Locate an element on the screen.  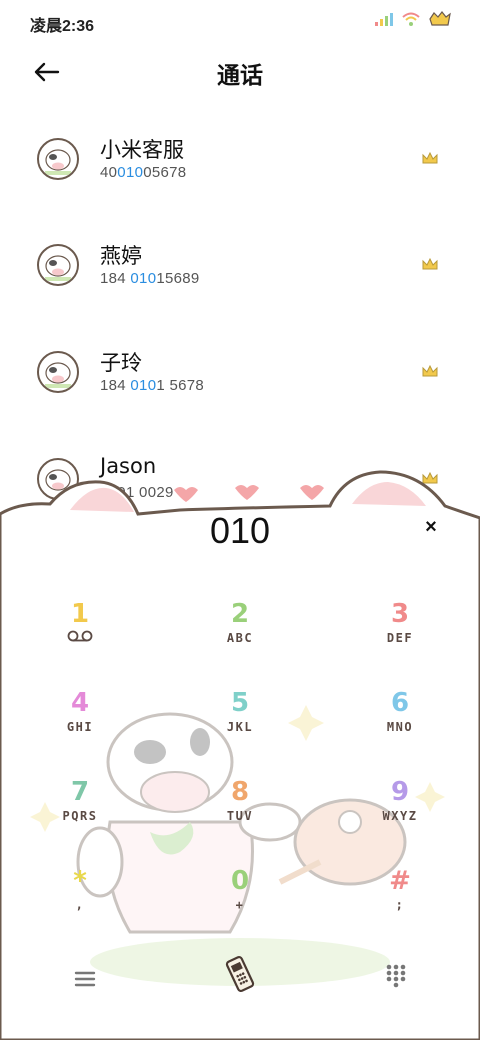
dialed-number-display: 010 is located at coordinates (240, 530).